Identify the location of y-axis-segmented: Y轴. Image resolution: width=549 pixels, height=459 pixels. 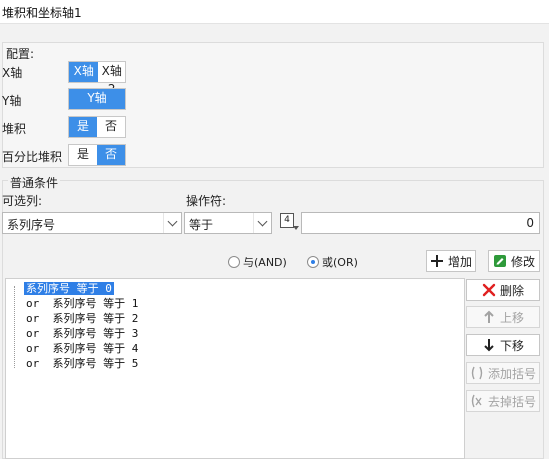
(97, 99).